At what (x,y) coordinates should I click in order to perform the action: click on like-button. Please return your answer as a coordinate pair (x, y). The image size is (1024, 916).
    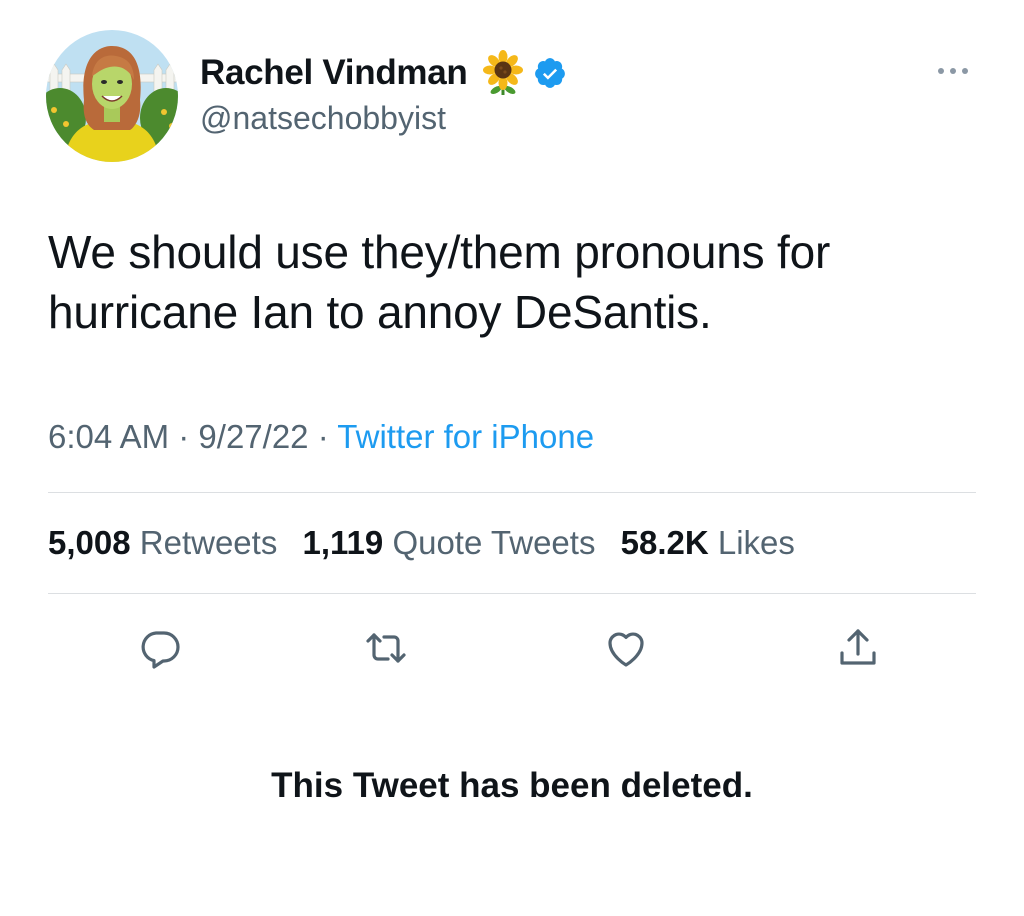
    Looking at the image, I should click on (626, 648).